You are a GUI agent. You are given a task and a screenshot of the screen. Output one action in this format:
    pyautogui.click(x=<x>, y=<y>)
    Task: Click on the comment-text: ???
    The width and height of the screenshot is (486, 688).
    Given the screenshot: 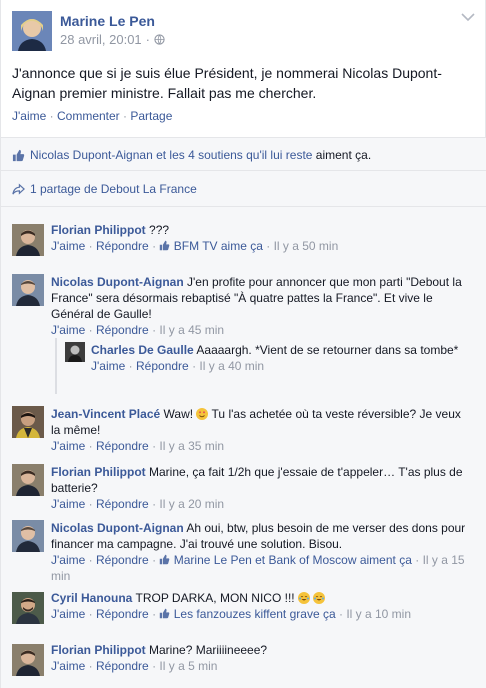 What is the action you would take?
    pyautogui.click(x=159, y=230)
    